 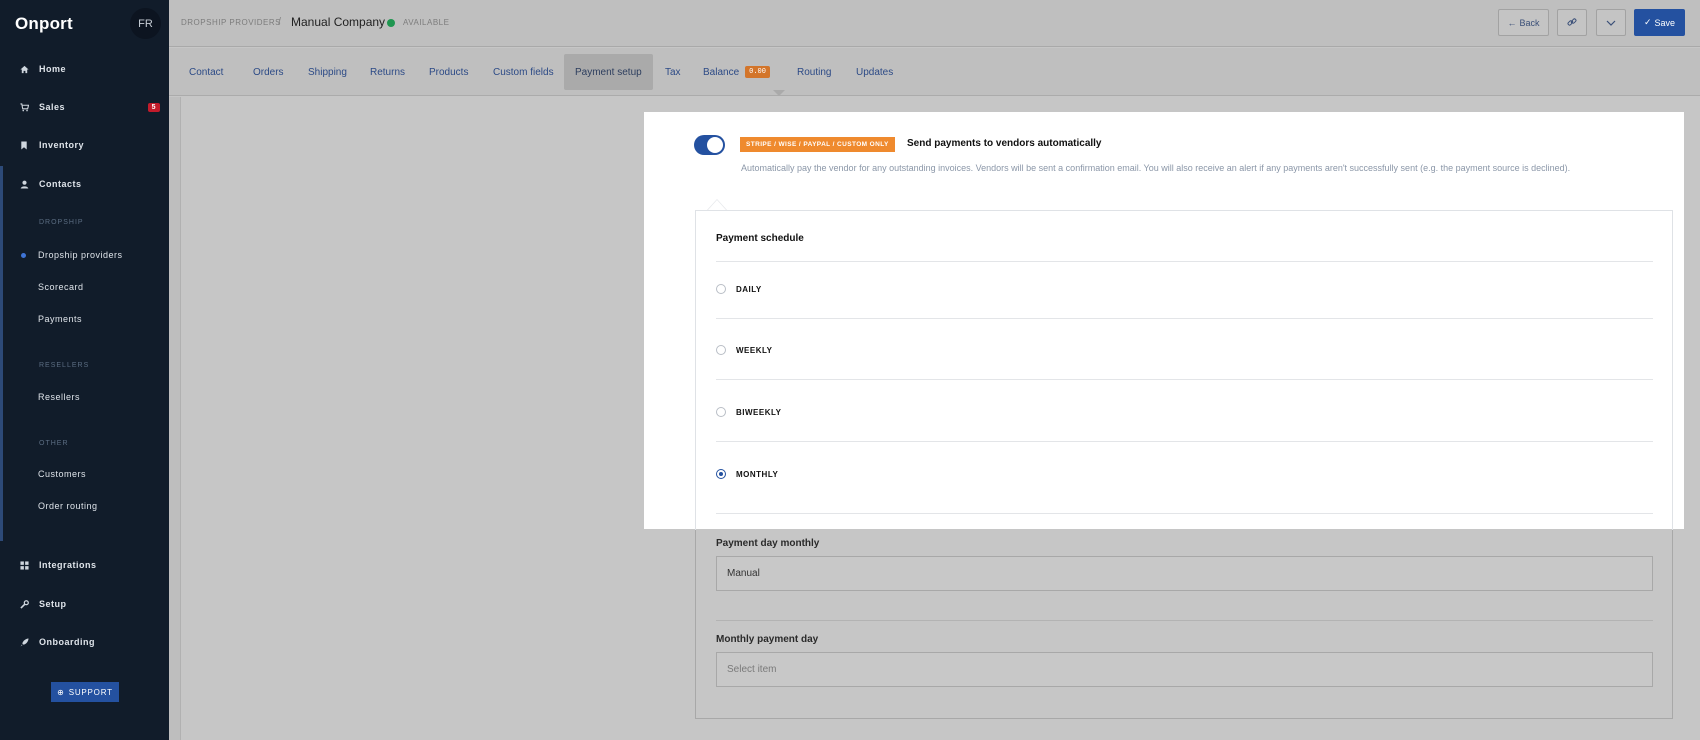 I want to click on radio-biweekly, so click(x=721, y=412).